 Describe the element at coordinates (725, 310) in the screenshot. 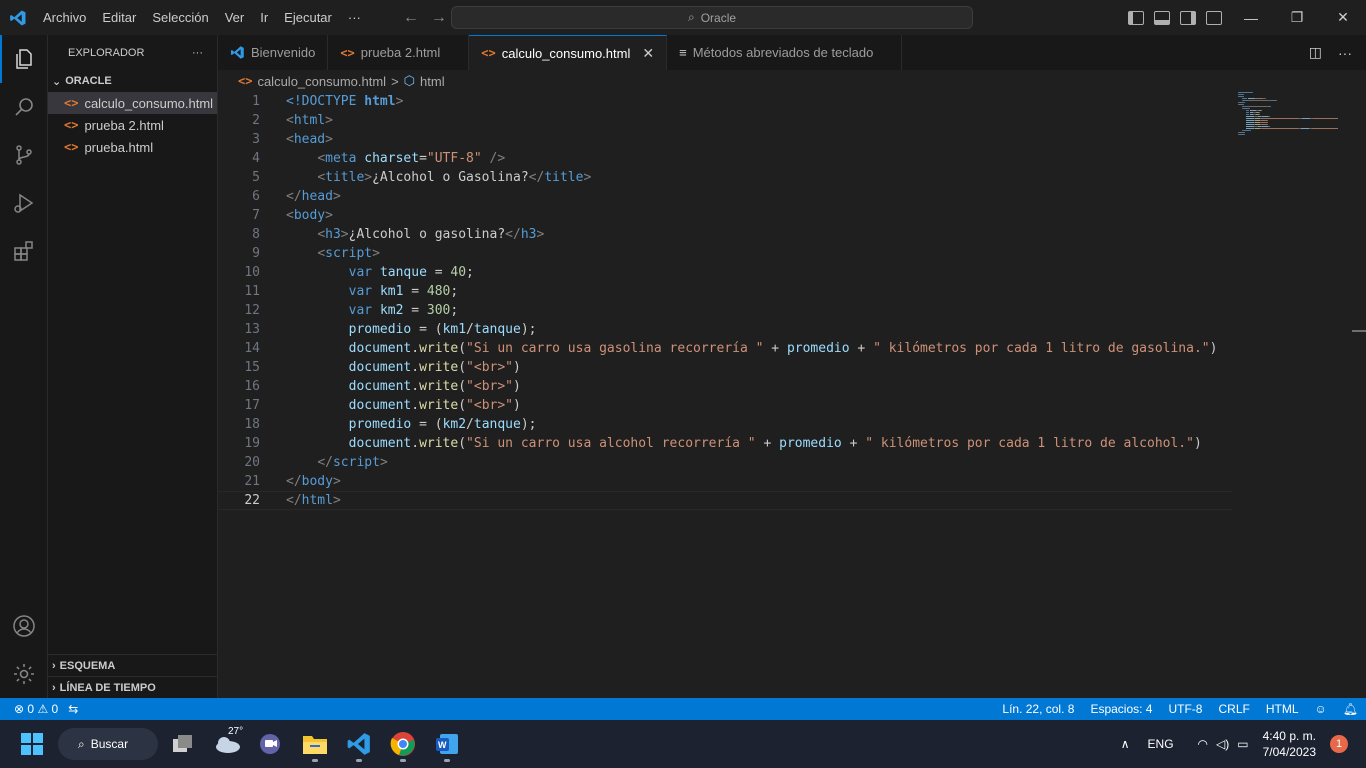

I see `code-line: 12 var km2 = 300;` at that location.